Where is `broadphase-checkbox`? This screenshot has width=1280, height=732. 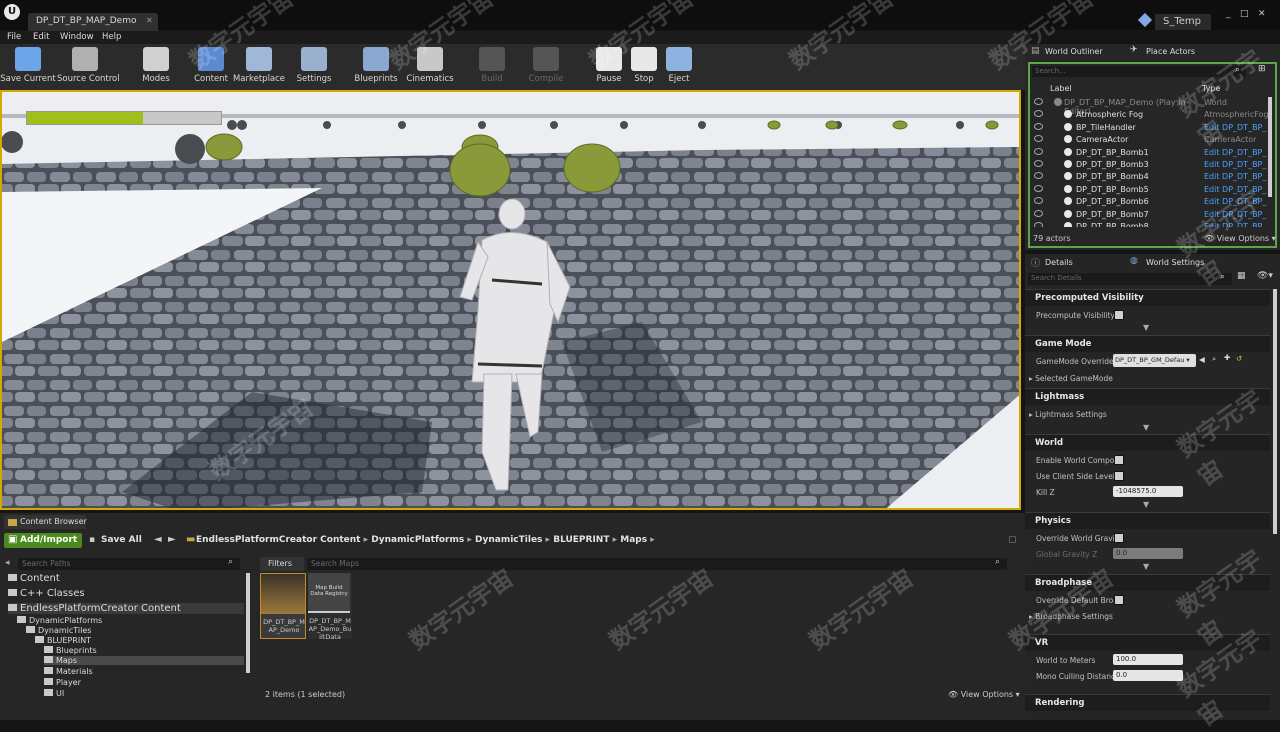 broadphase-checkbox is located at coordinates (1119, 600).